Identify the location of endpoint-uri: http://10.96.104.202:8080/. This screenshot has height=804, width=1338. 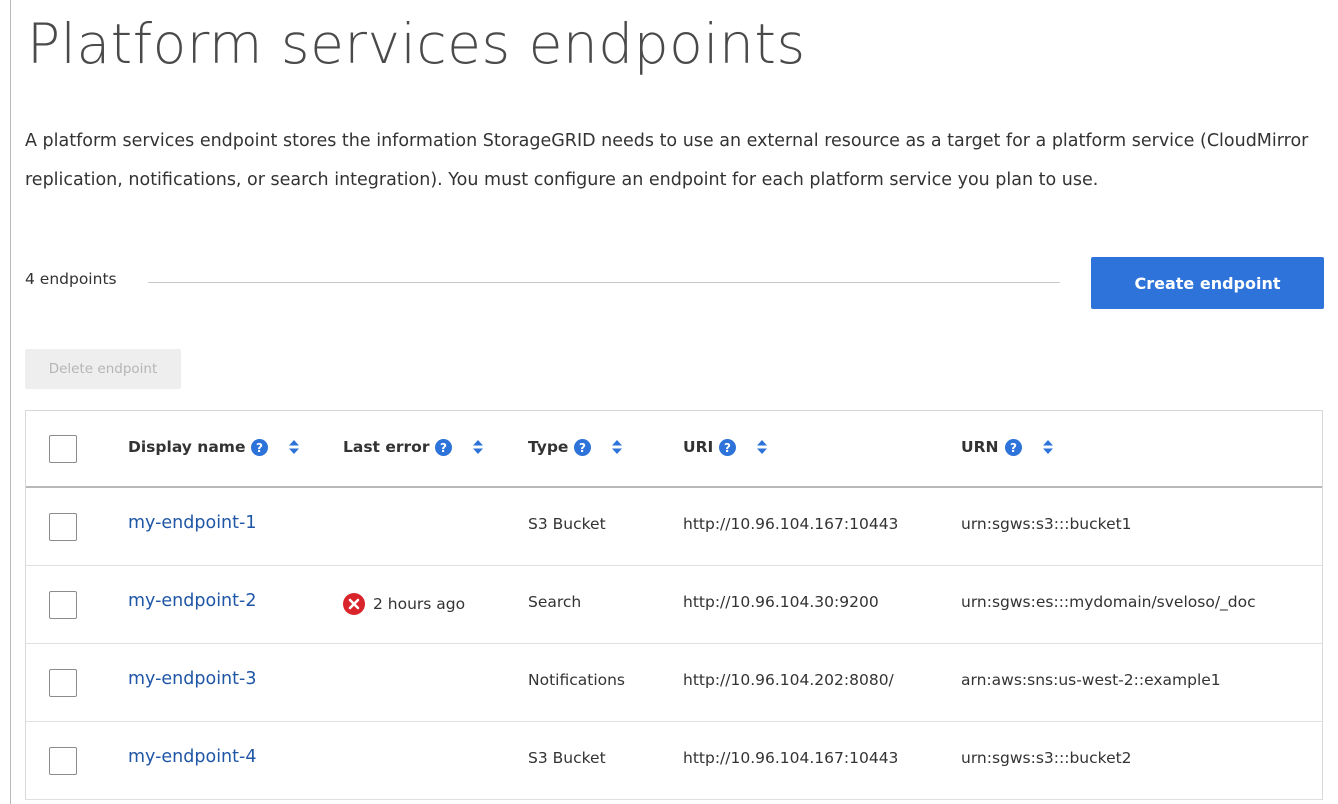
(788, 680).